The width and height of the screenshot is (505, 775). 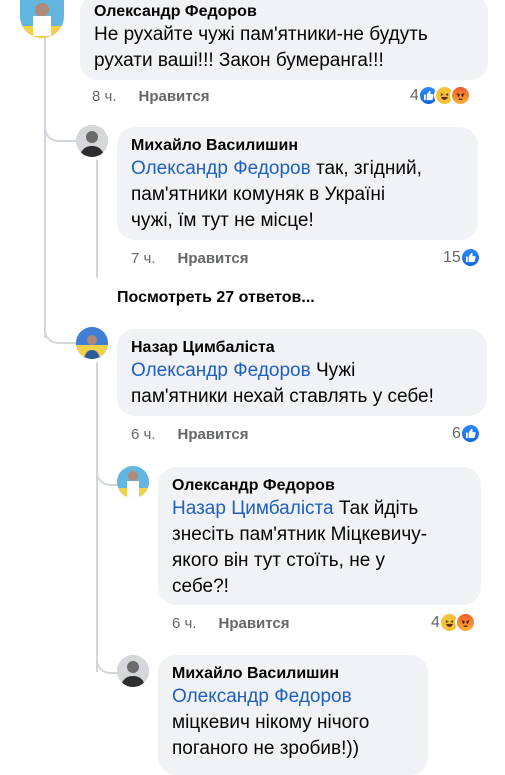 I want to click on comment-text-line: Не рухайте чужі пам'ятники-не будуть, so click(x=261, y=34).